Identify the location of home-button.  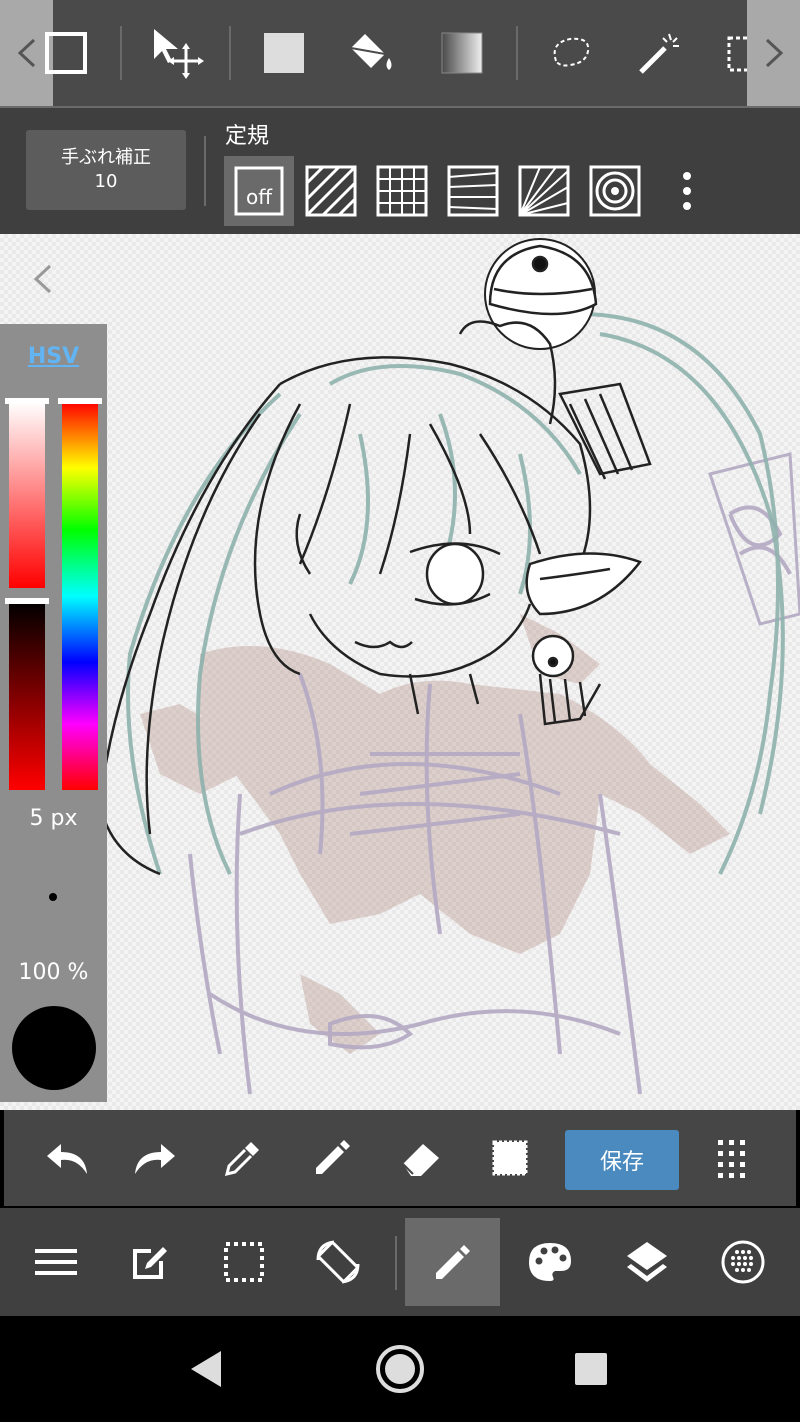
(400, 1369).